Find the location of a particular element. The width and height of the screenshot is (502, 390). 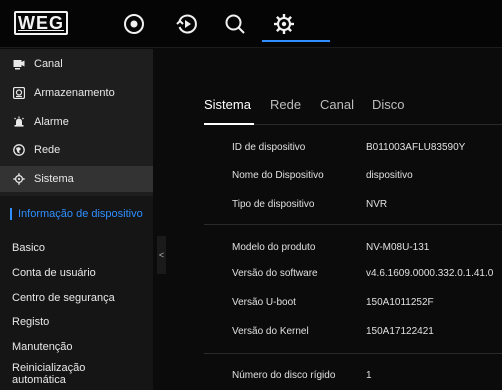

logo-text: WEG is located at coordinates (41, 22).